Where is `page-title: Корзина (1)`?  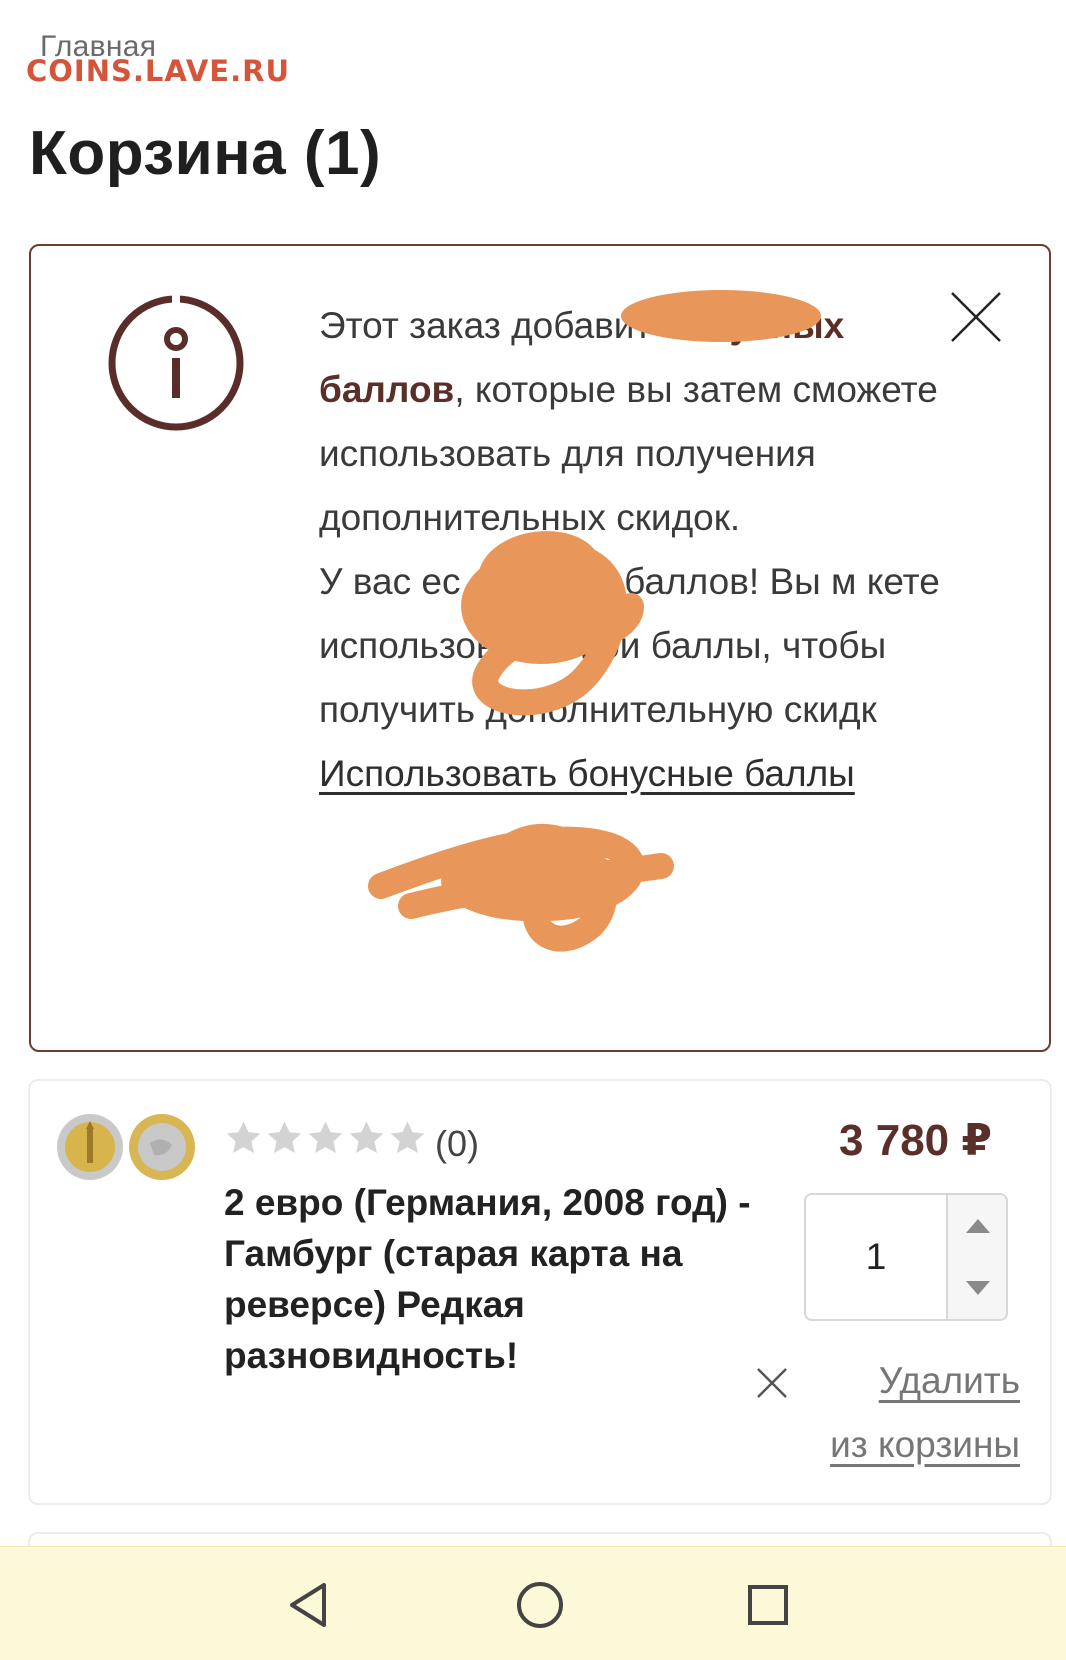
page-title: Корзина (1) is located at coordinates (205, 153).